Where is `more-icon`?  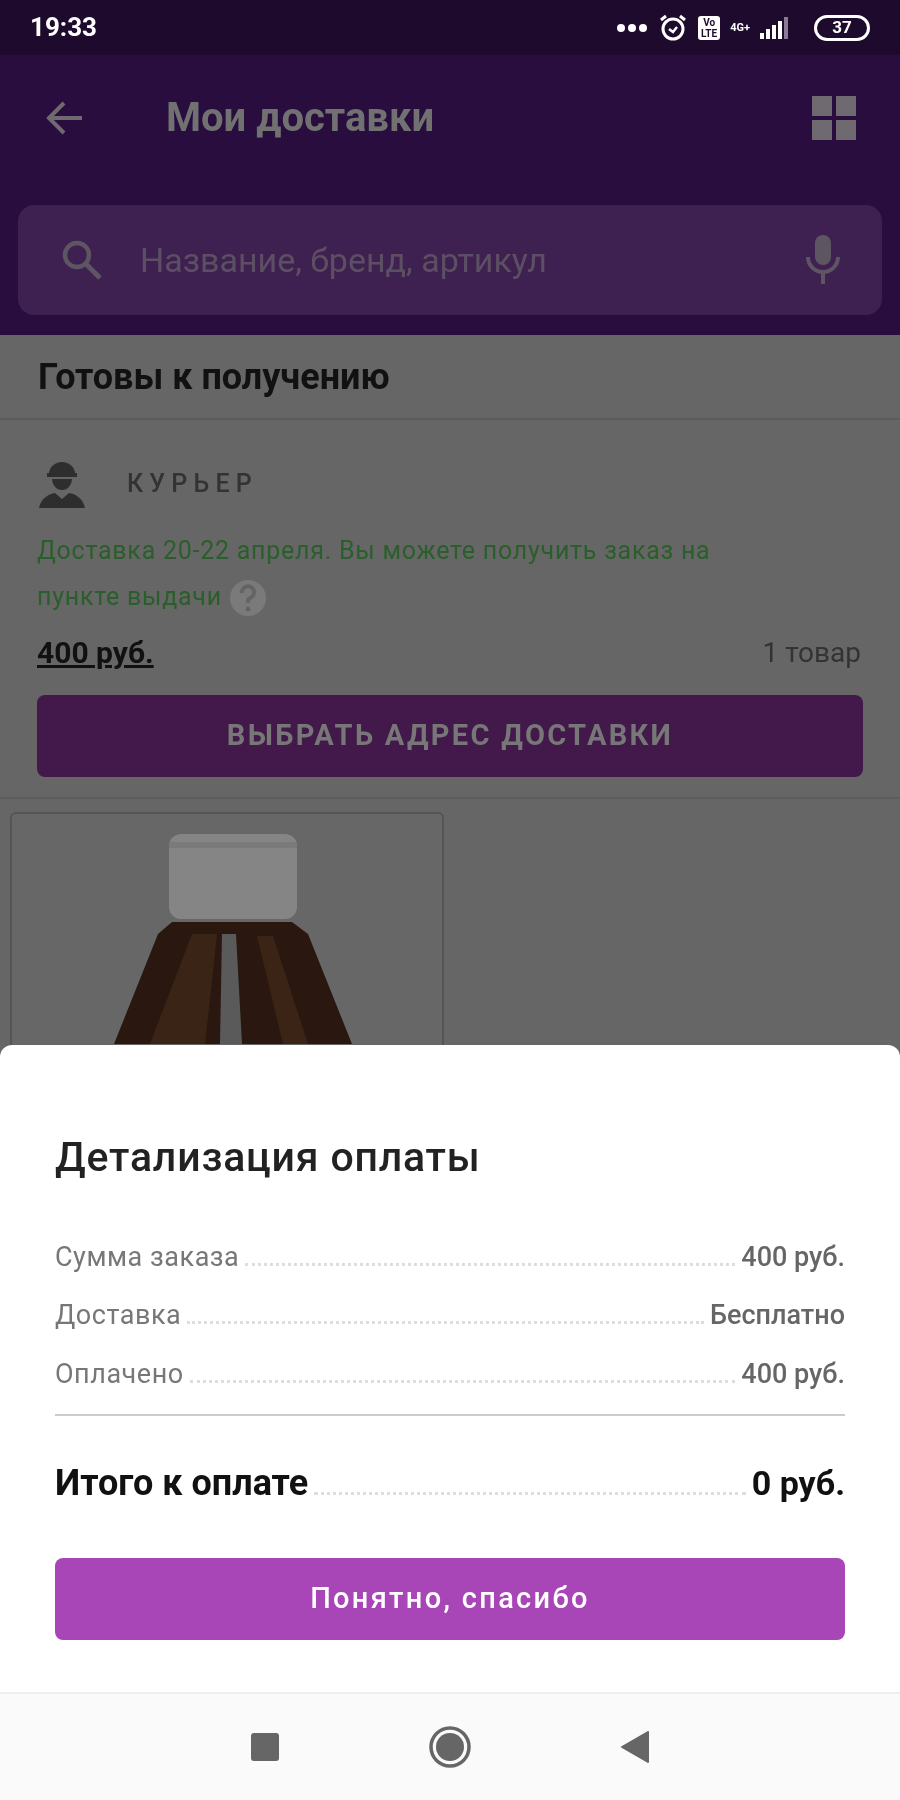
more-icon is located at coordinates (632, 27).